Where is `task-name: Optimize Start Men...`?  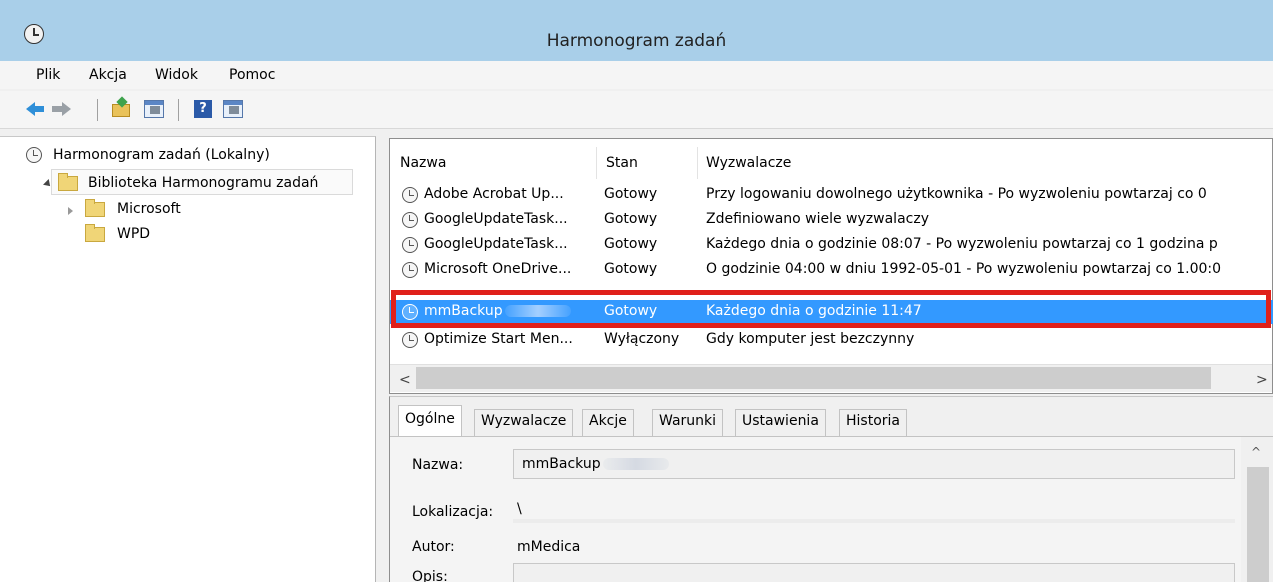 task-name: Optimize Start Men... is located at coordinates (498, 339).